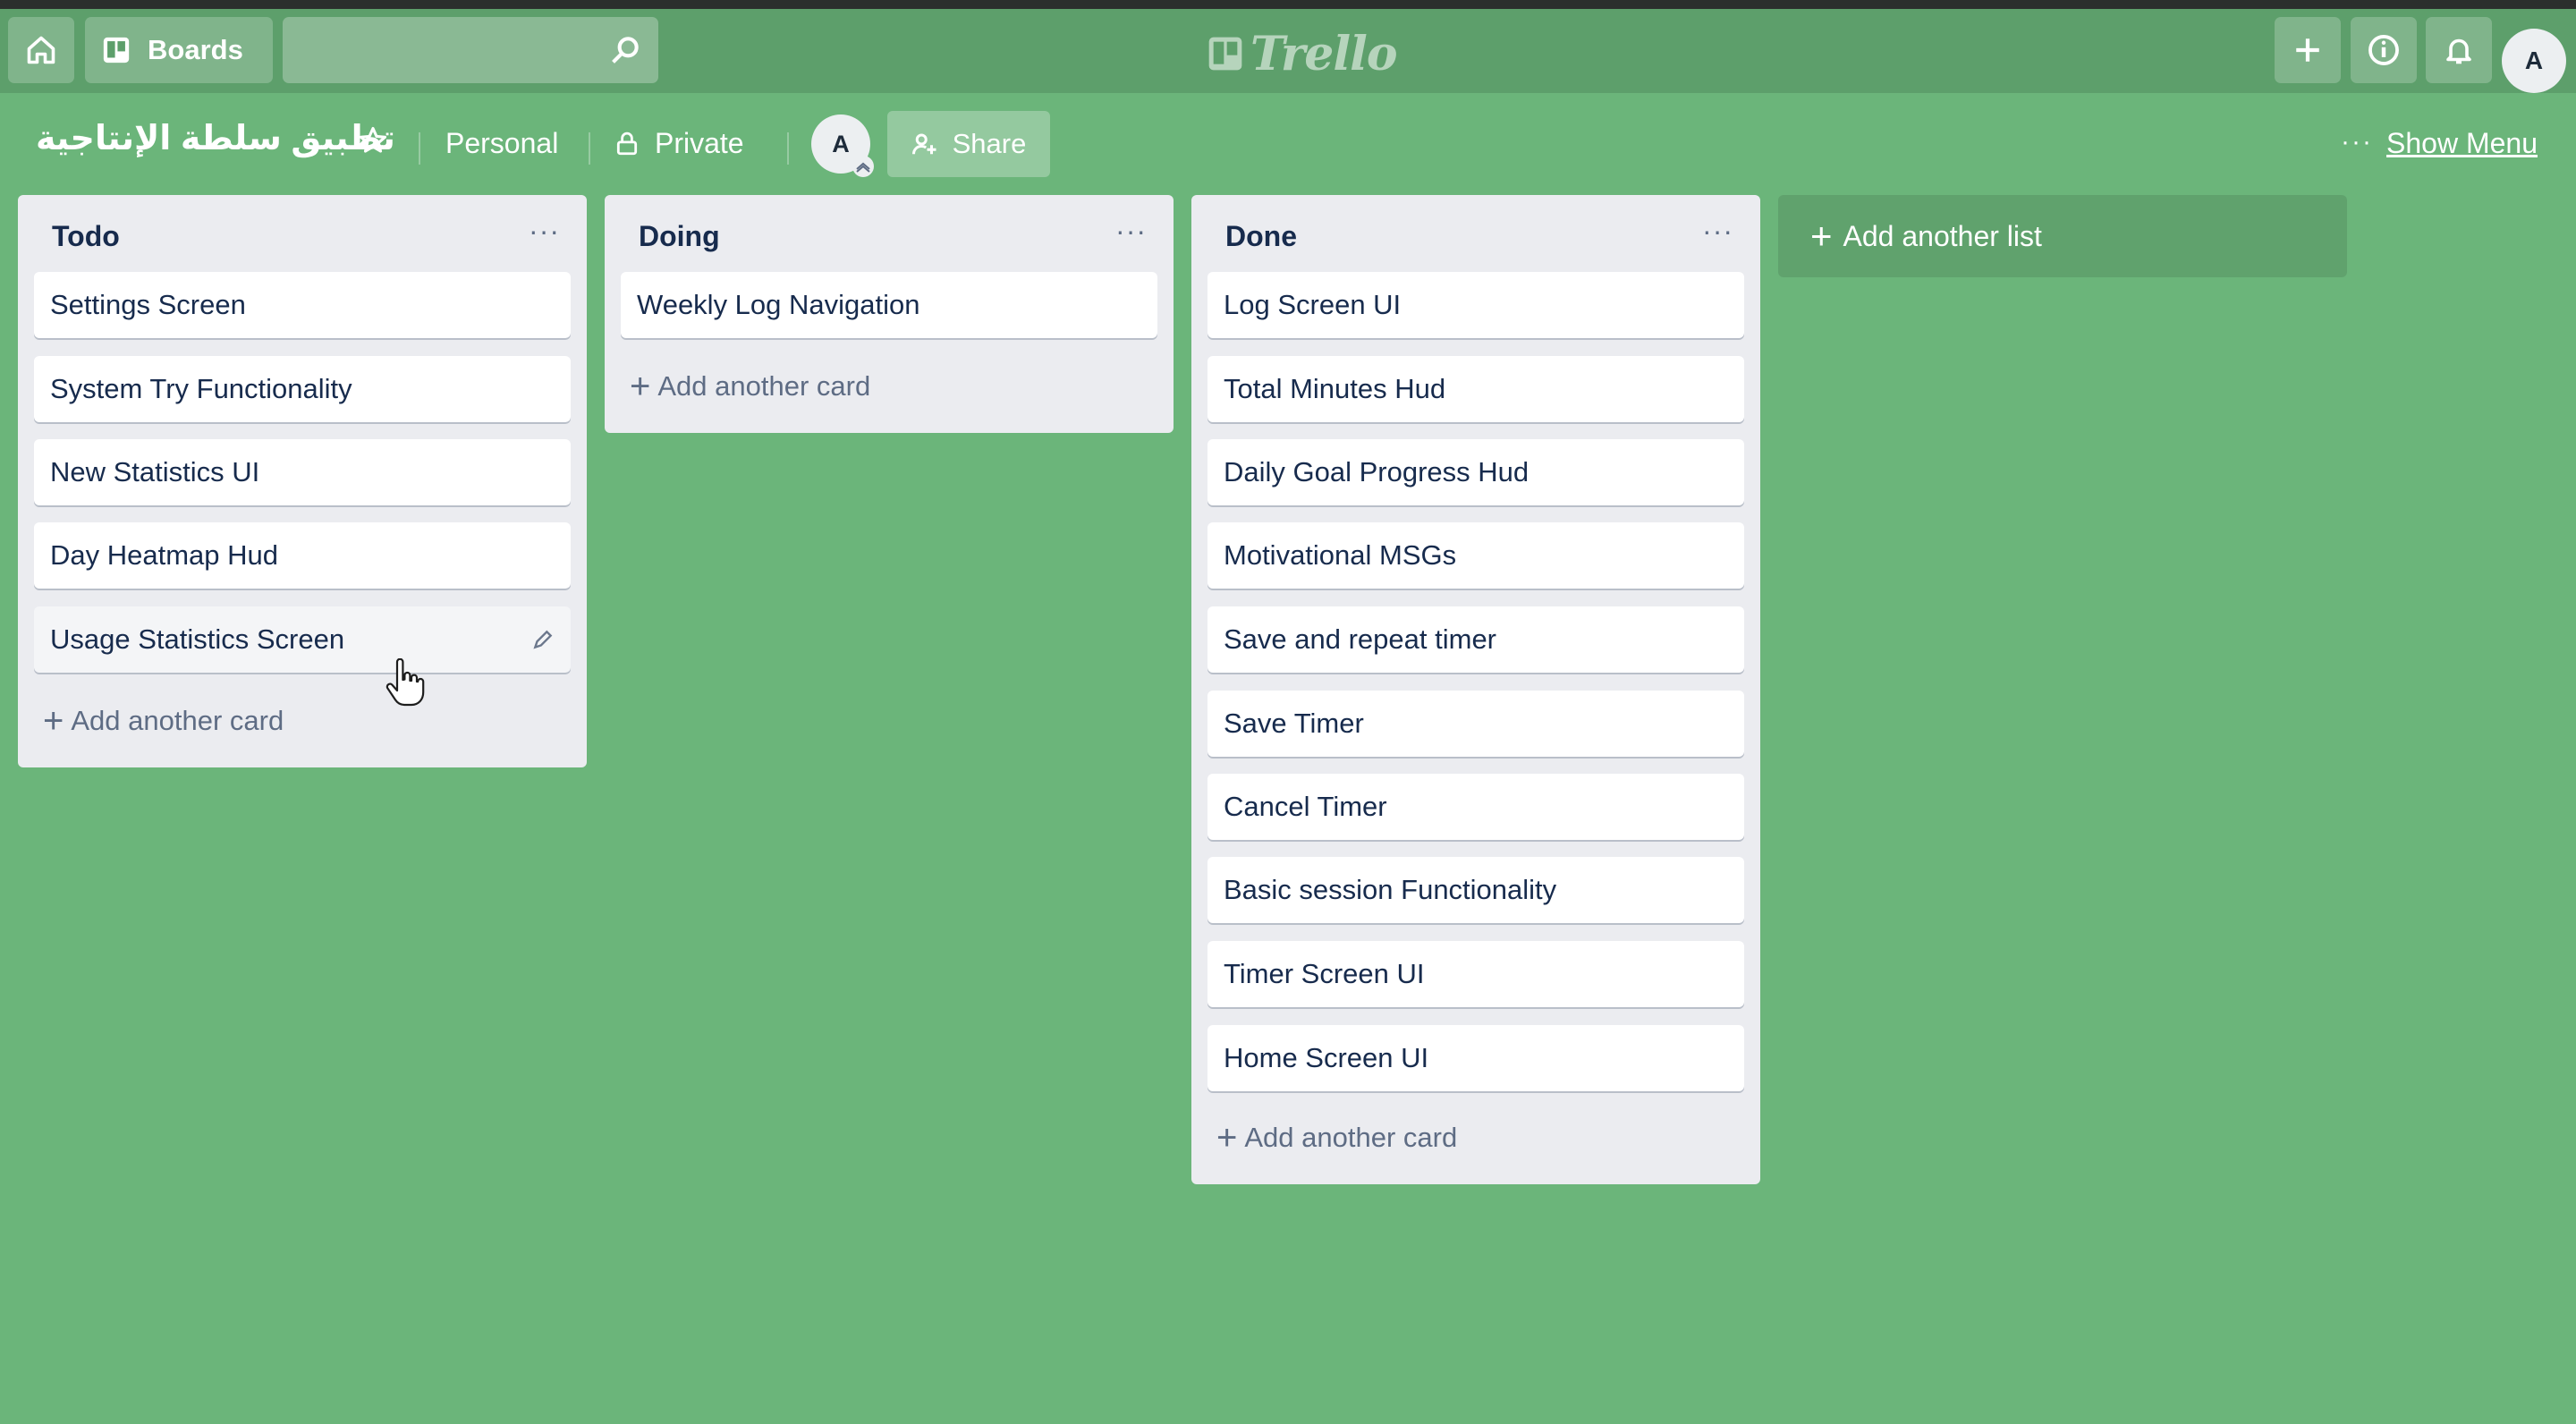 The height and width of the screenshot is (1424, 2576). What do you see at coordinates (302, 472) in the screenshot?
I see `card: New Statistics UI` at bounding box center [302, 472].